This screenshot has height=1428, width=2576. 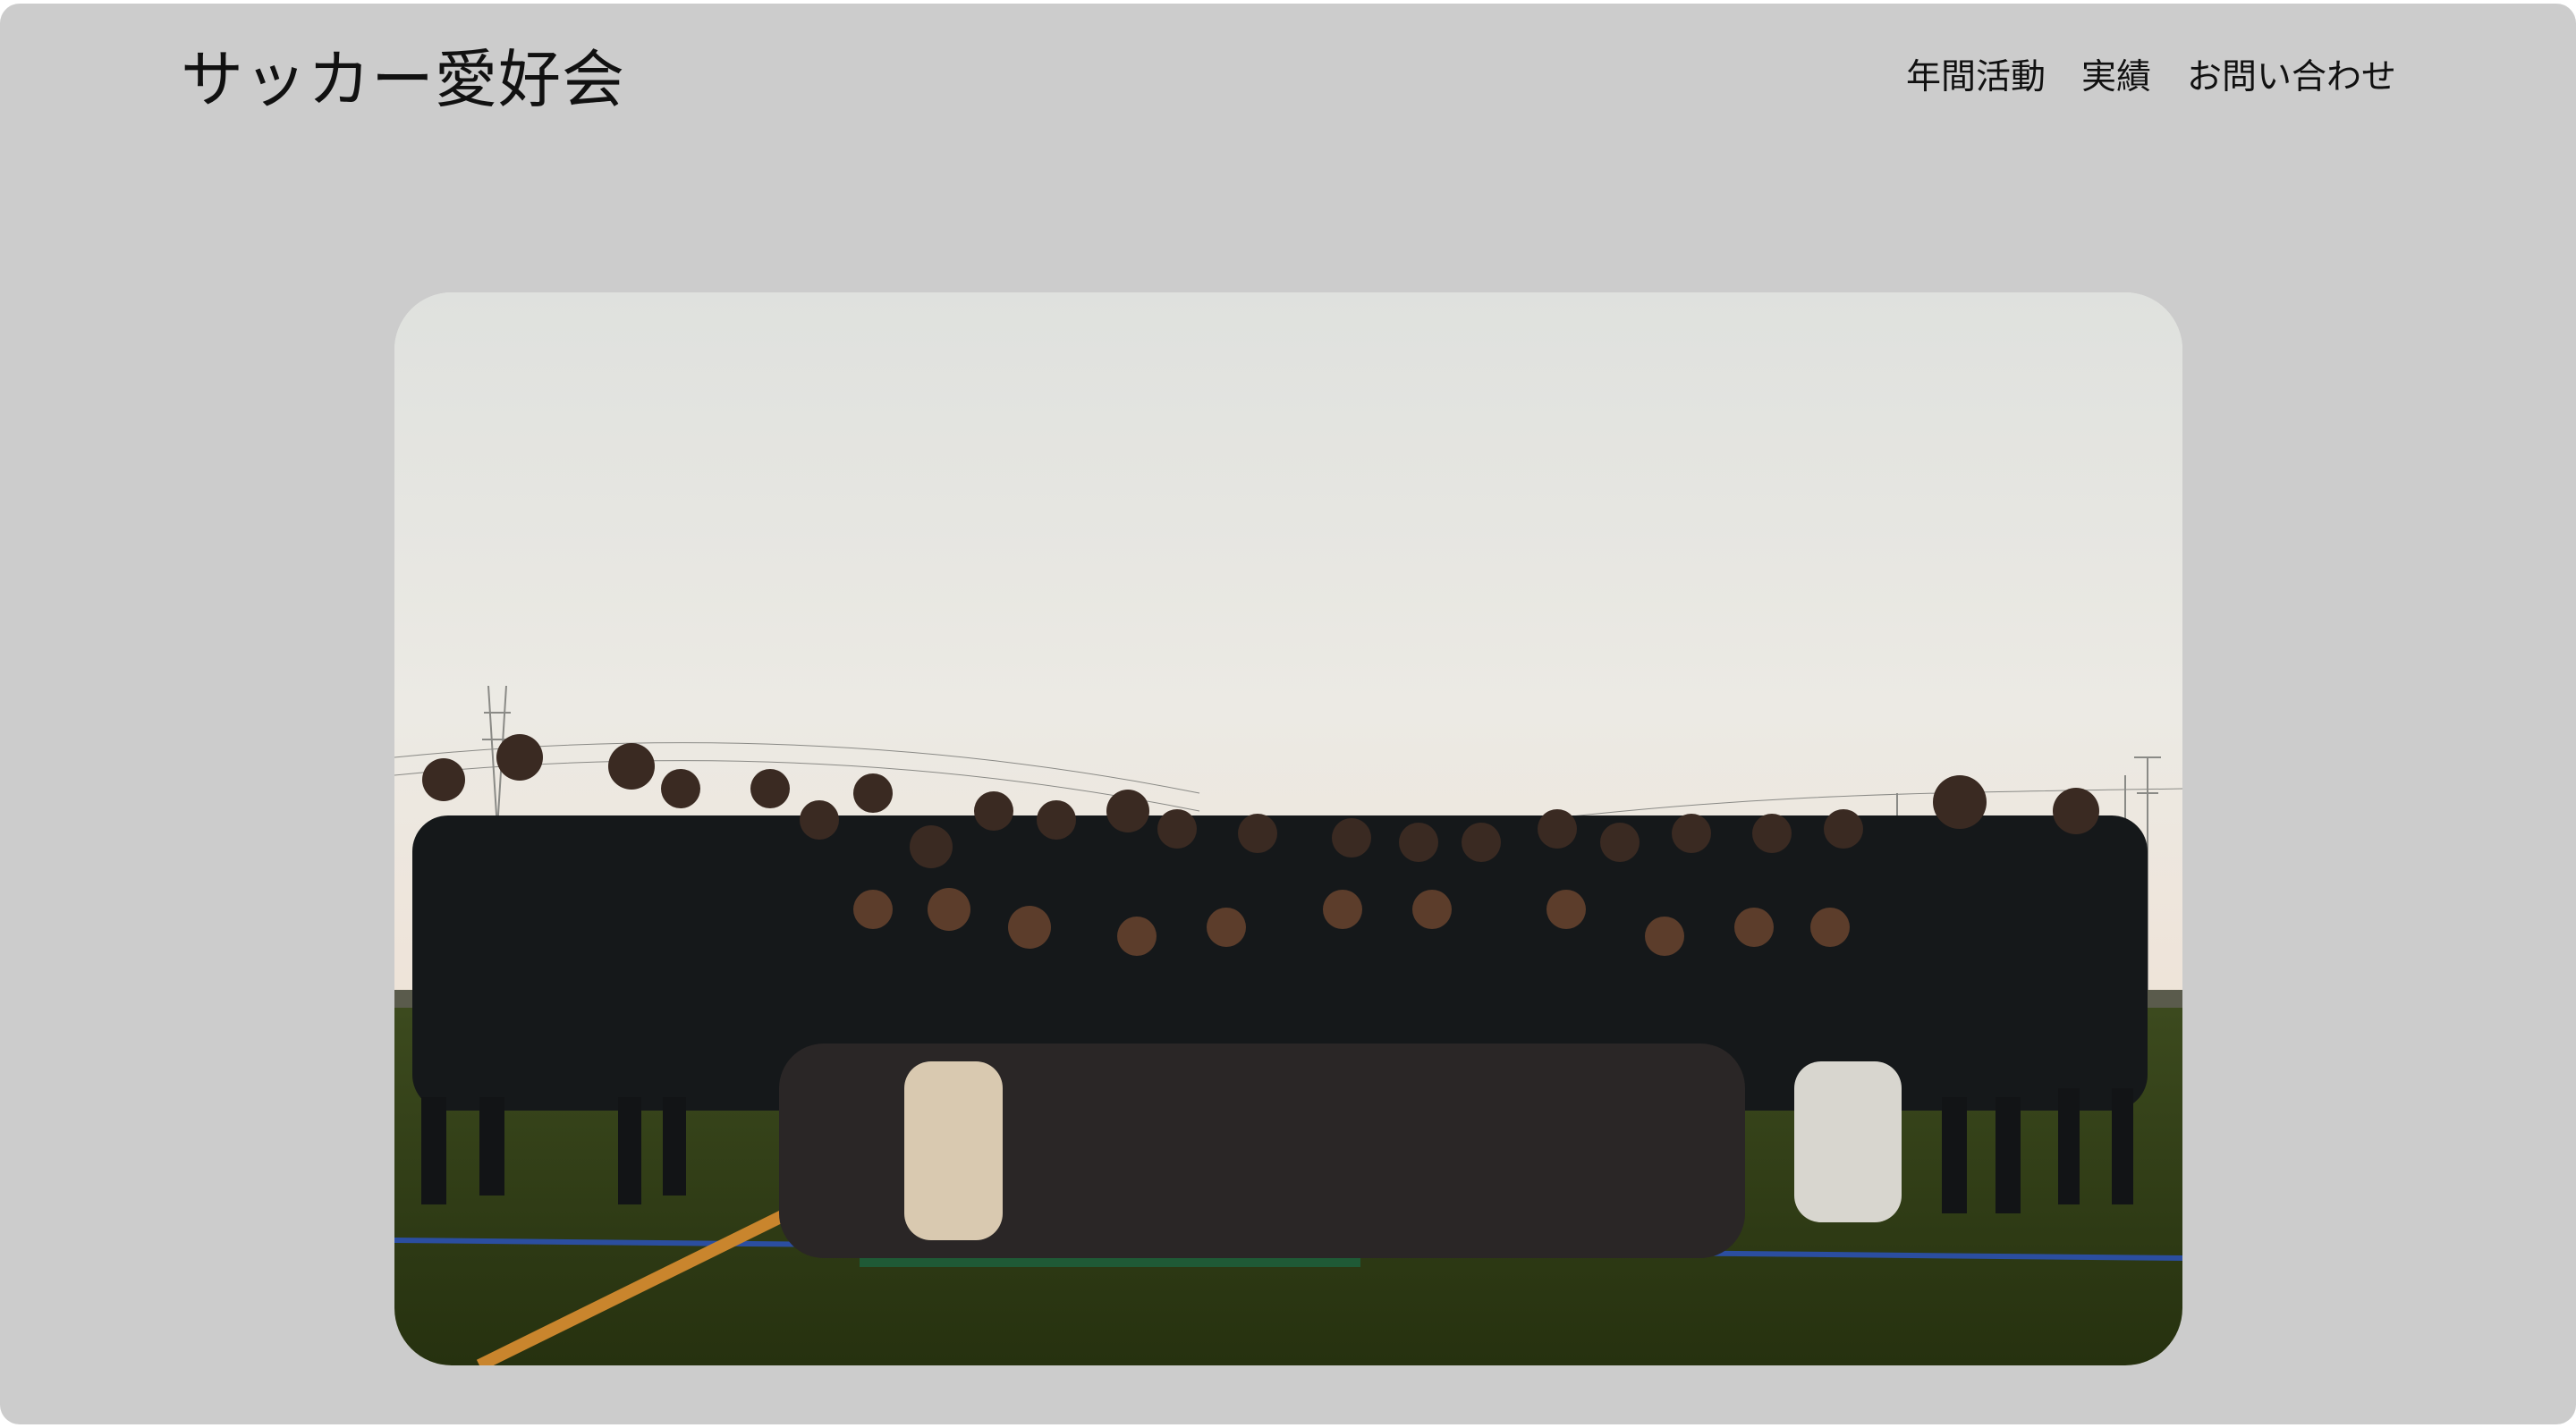 I want to click on nav-contact: お問い合わせ, so click(x=2291, y=78).